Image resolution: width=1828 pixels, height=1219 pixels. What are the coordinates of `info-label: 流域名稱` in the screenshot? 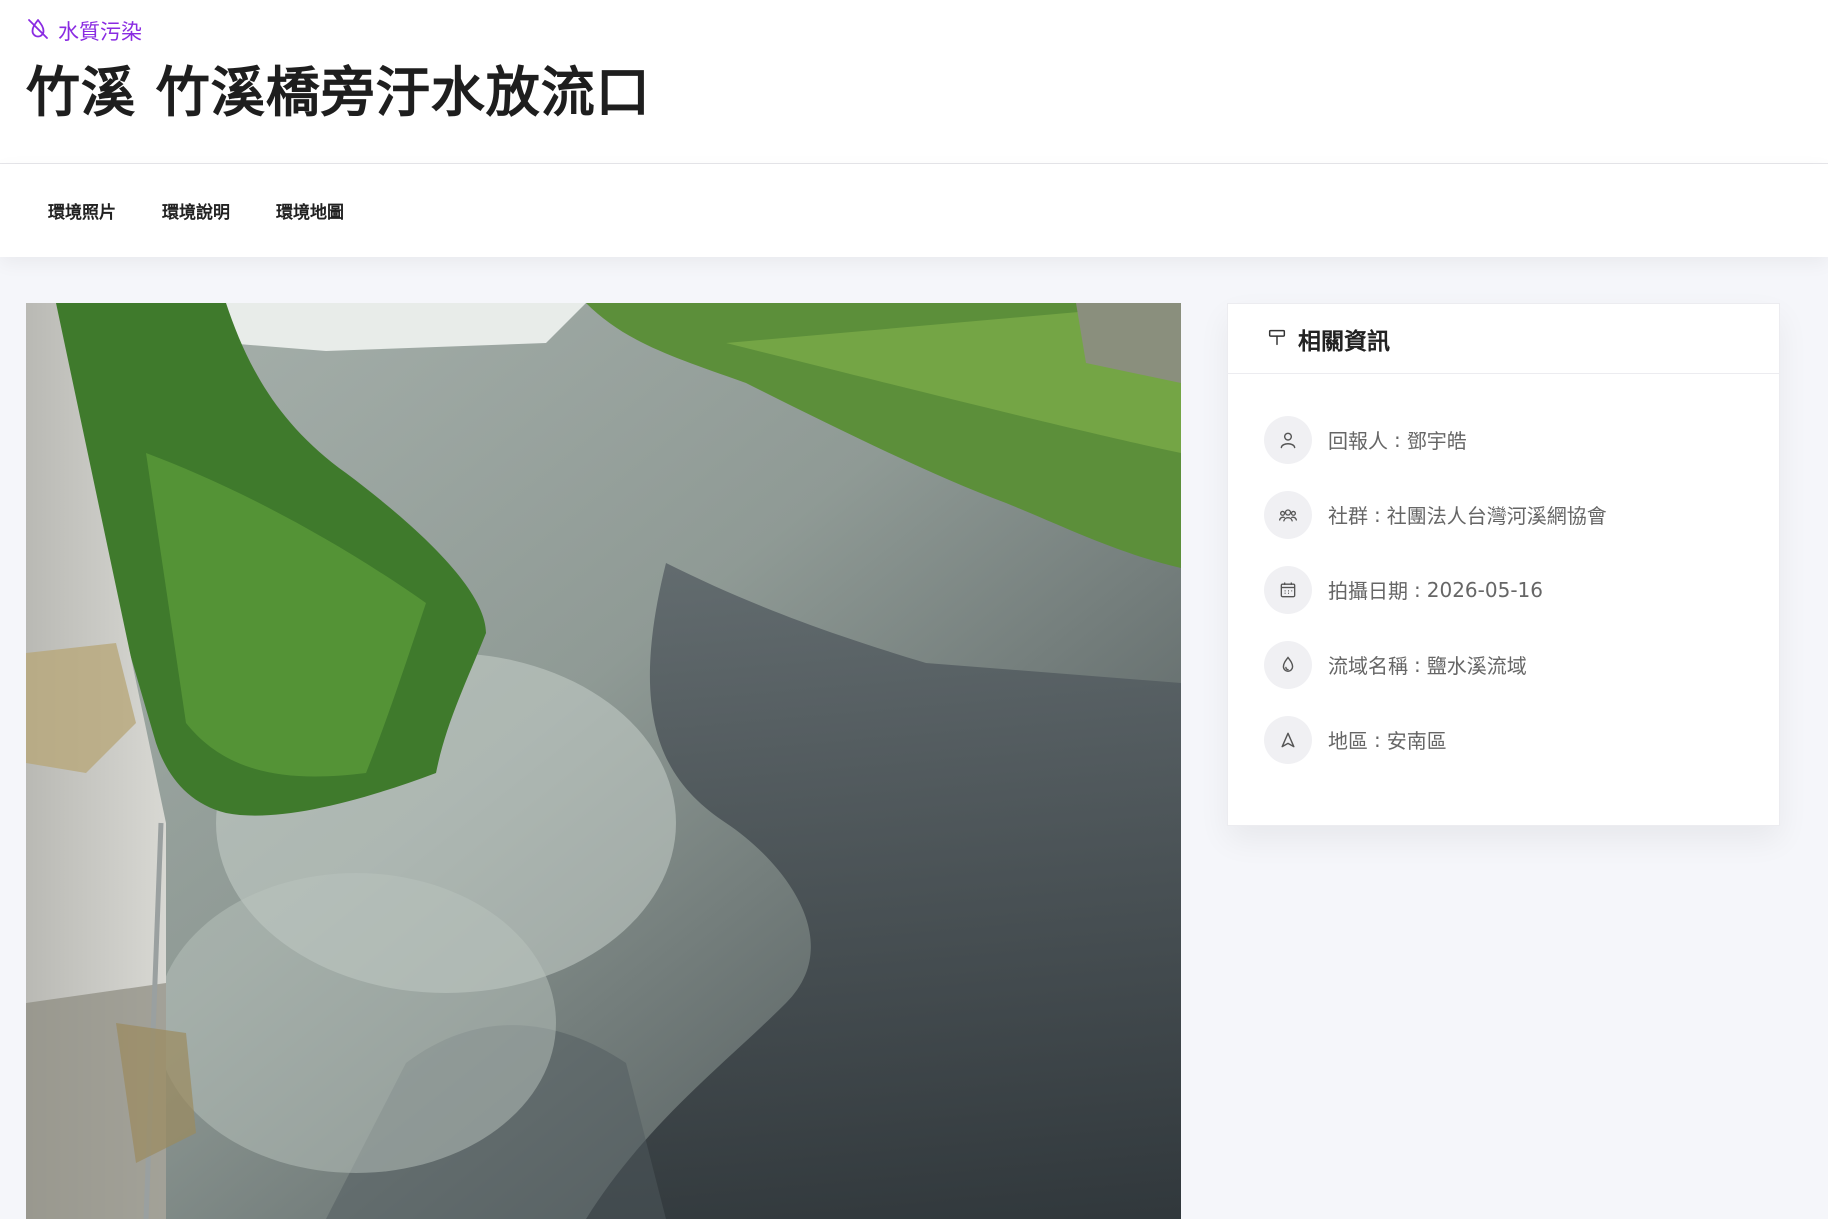 It's located at (1368, 666).